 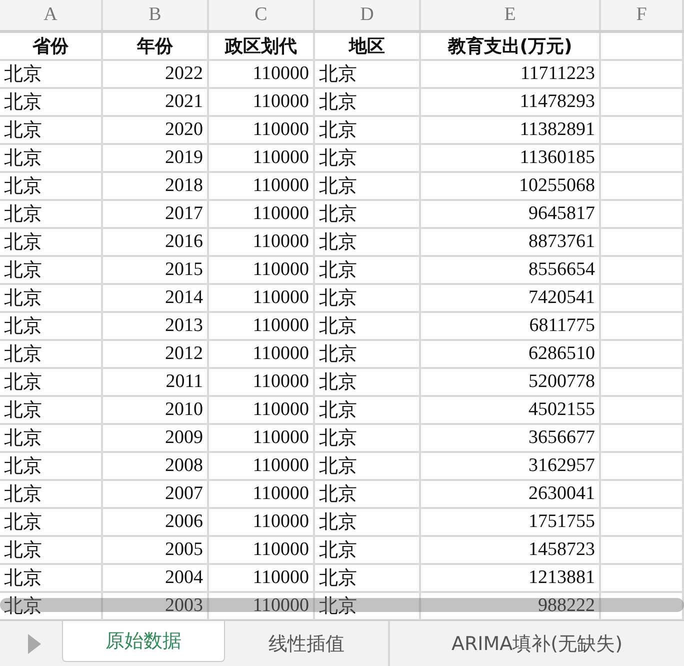 I want to click on table-cell: 2011, so click(x=184, y=382).